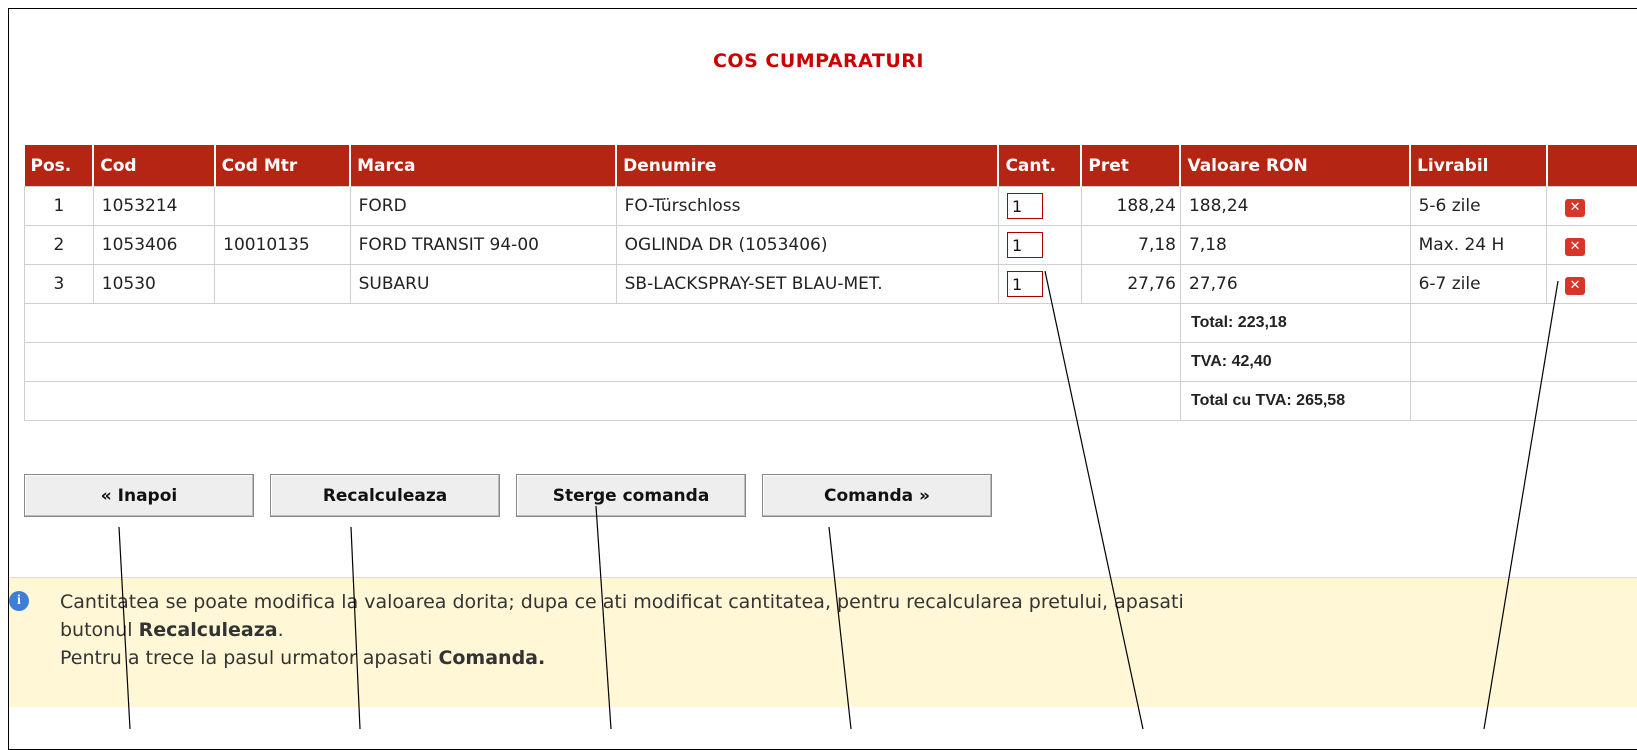 This screenshot has height=750, width=1637. What do you see at coordinates (153, 206) in the screenshot?
I see `cell-cod: 1053214` at bounding box center [153, 206].